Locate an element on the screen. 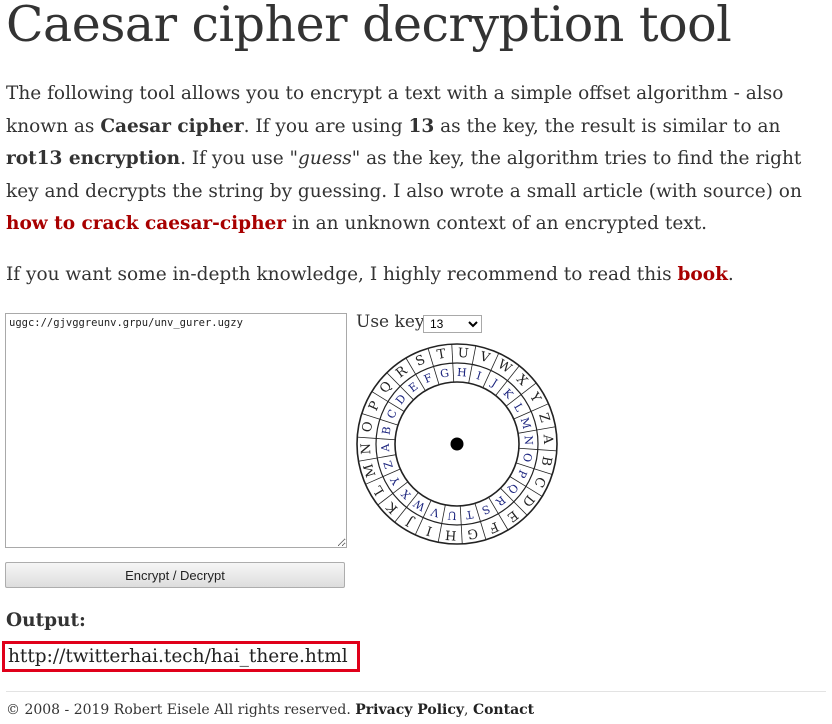  intro-text: . If you use is located at coordinates (235, 158).